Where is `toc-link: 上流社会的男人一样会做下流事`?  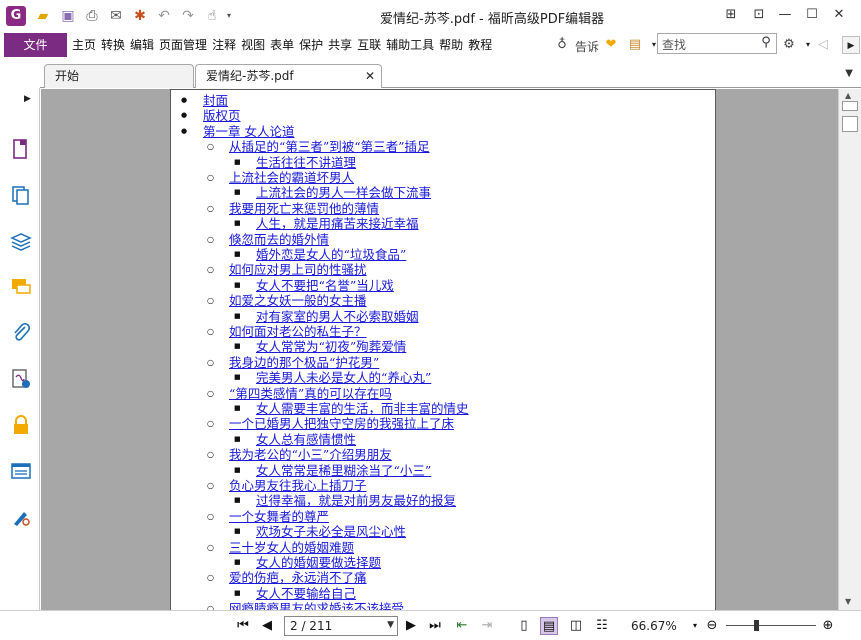
toc-link: 上流社会的男人一样会做下流事 is located at coordinates (343, 192).